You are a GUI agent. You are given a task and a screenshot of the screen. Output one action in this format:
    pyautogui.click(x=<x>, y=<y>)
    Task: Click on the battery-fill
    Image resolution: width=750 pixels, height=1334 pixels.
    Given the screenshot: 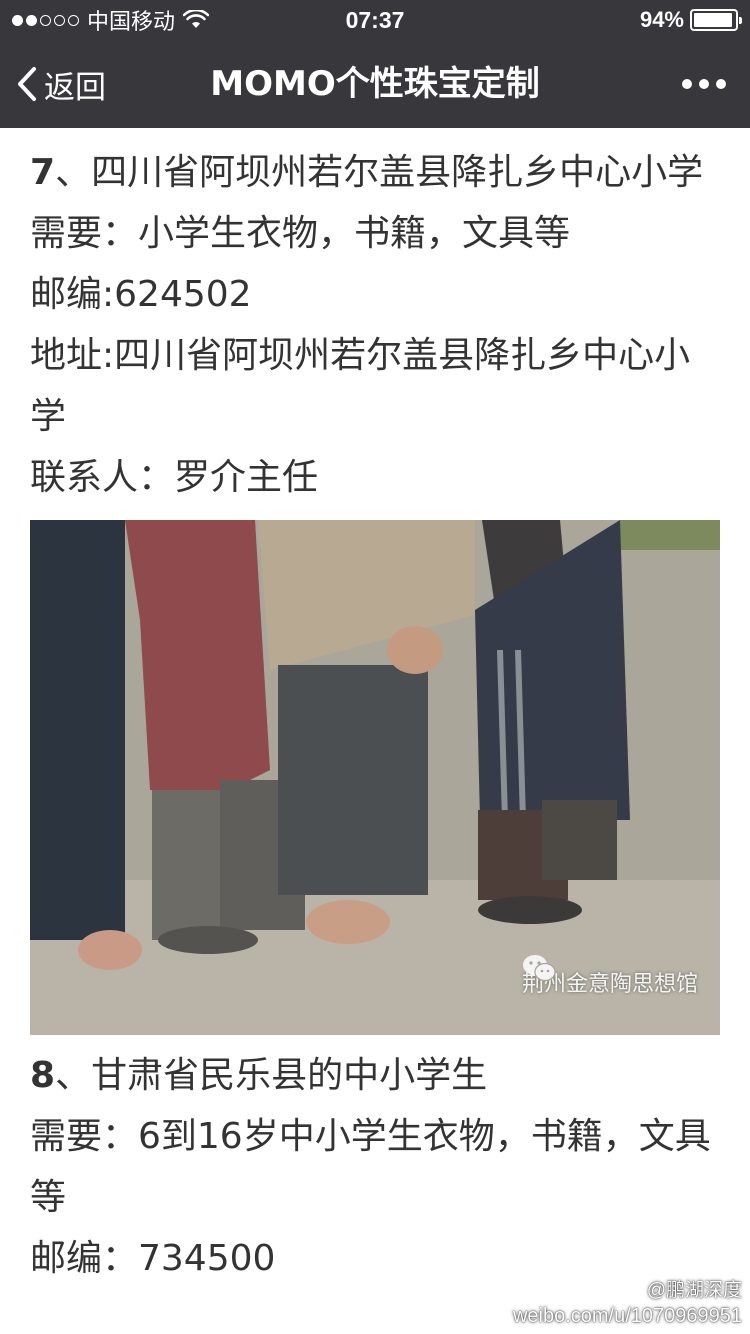 What is the action you would take?
    pyautogui.click(x=713, y=20)
    